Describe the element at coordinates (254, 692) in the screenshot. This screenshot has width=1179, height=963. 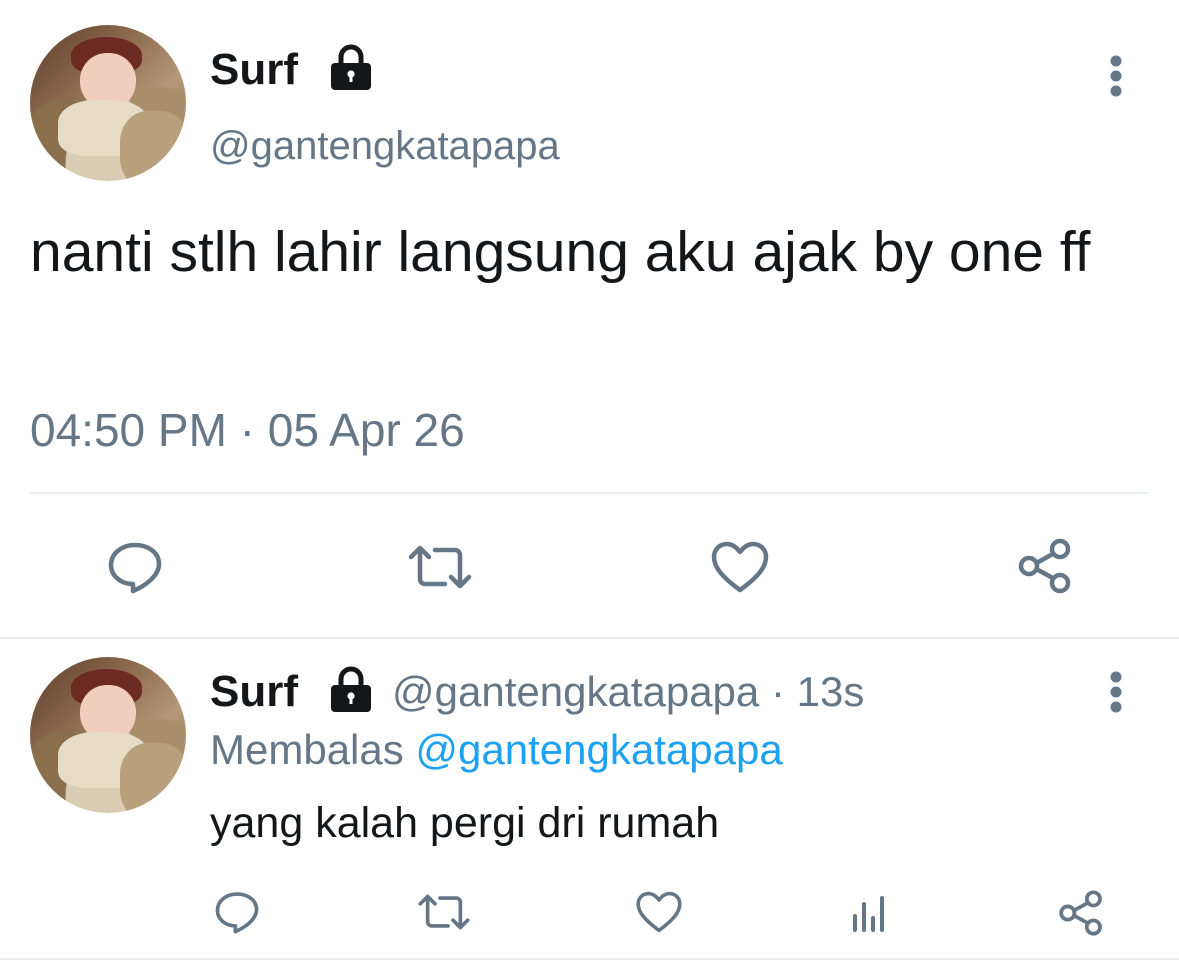
I see `reply-display-name: Surf` at that location.